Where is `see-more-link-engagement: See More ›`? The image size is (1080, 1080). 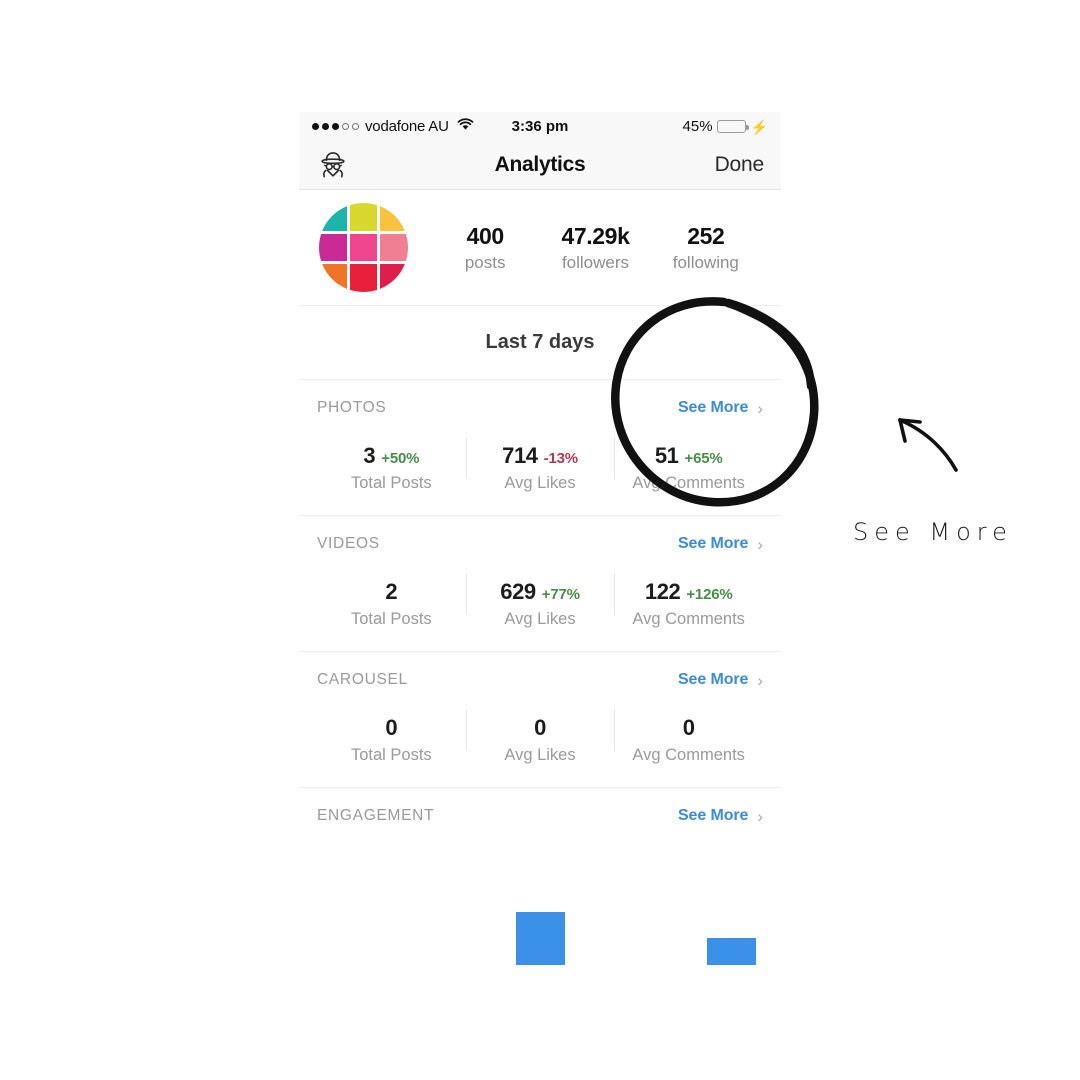
see-more-link-engagement: See More › is located at coordinates (720, 816).